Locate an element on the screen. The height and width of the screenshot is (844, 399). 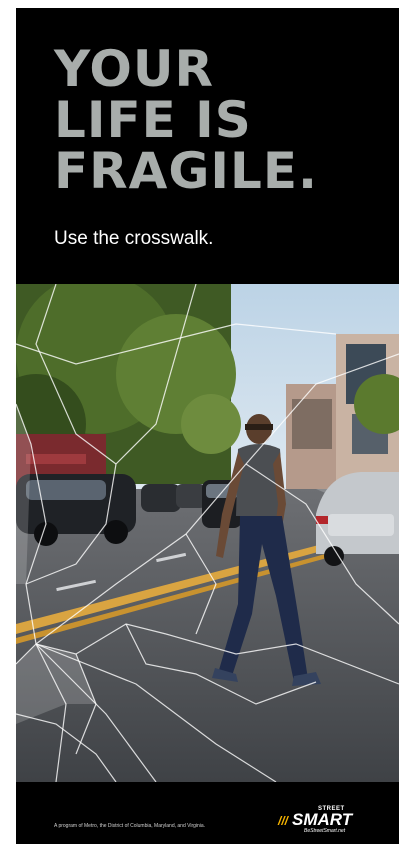
subhead: Use the crosswalk. is located at coordinates (134, 238).